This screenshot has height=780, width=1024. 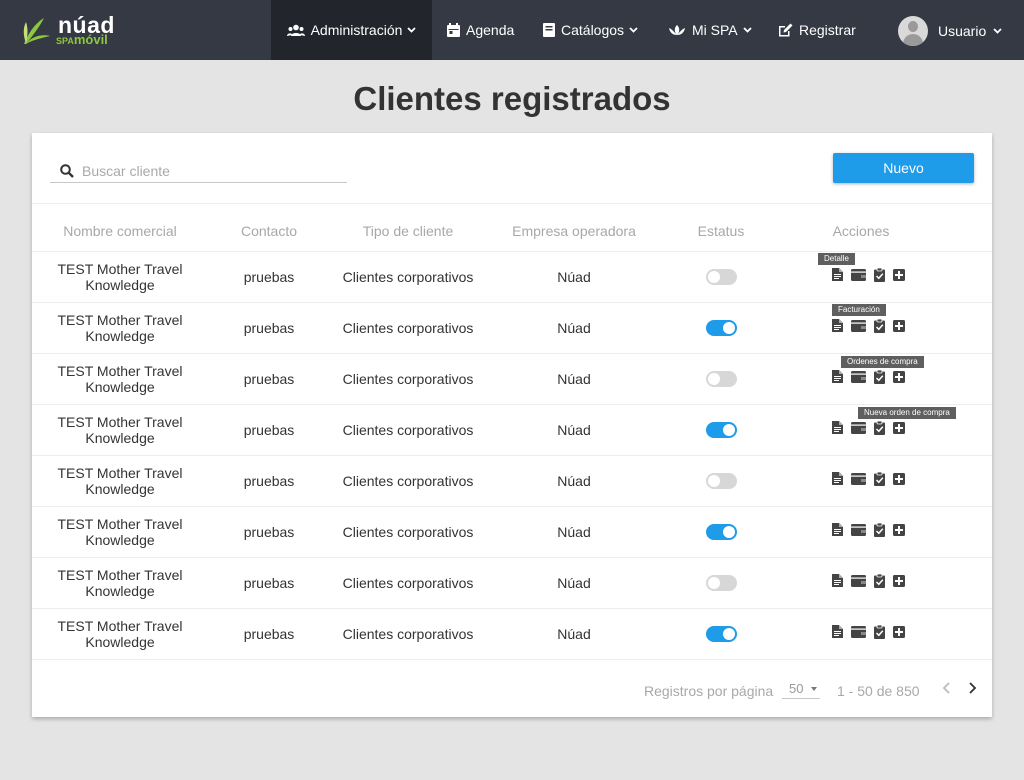 I want to click on header-contacto: Contacto, so click(x=269, y=231).